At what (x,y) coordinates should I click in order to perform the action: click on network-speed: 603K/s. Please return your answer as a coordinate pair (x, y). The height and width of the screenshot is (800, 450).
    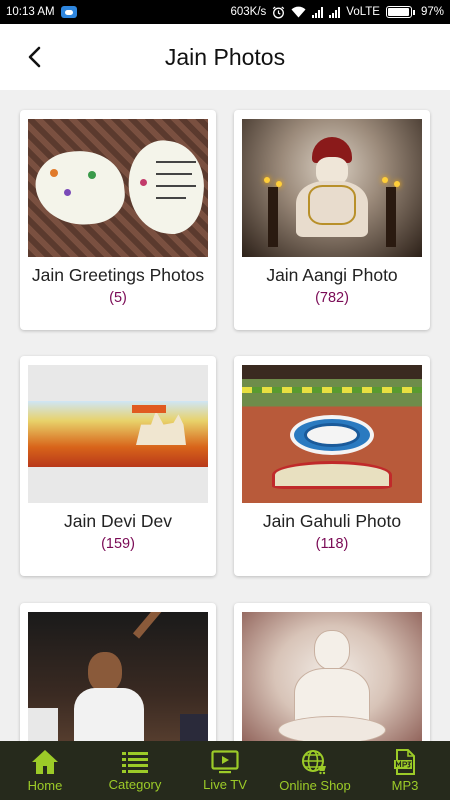
    Looking at the image, I should click on (248, 12).